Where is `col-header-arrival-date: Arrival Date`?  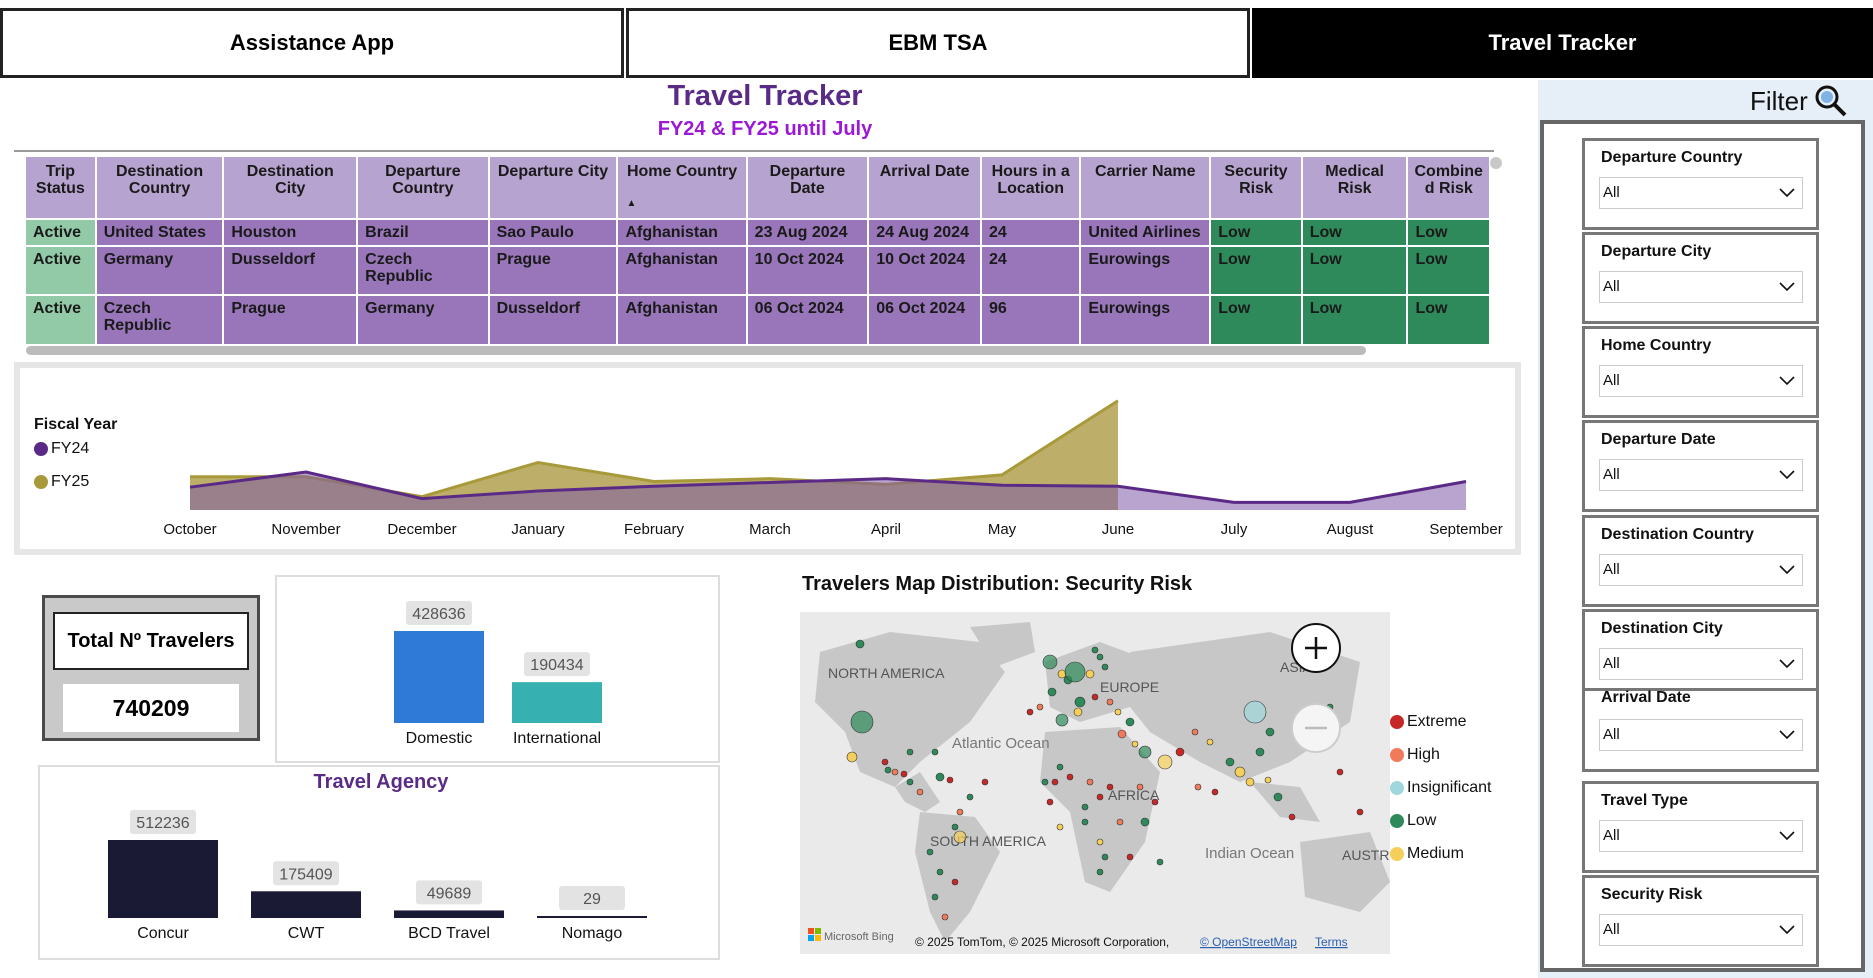 col-header-arrival-date: Arrival Date is located at coordinates (925, 188).